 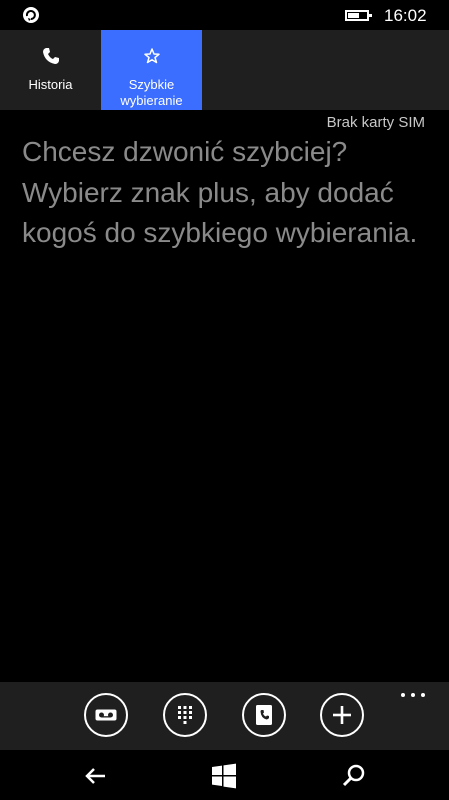 What do you see at coordinates (264, 715) in the screenshot?
I see `contacts-button` at bounding box center [264, 715].